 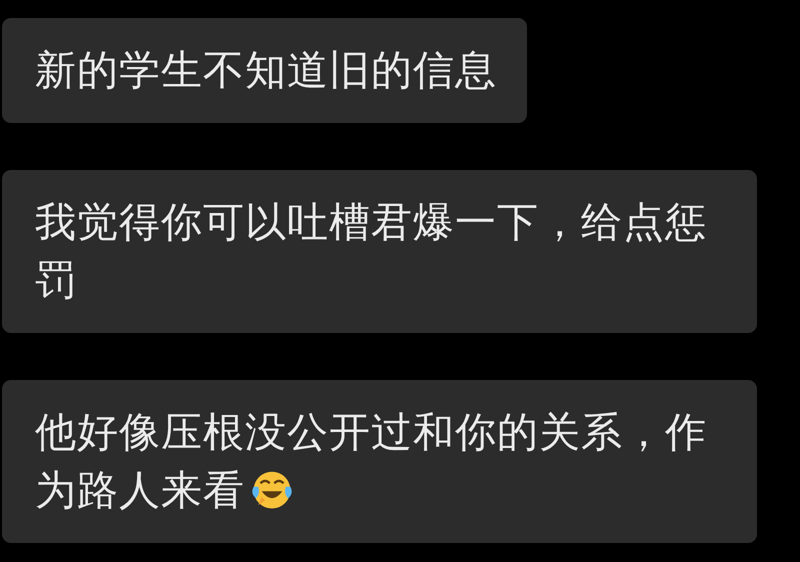 What do you see at coordinates (266, 70) in the screenshot?
I see `message-text: 新的学生不知道旧的信息` at bounding box center [266, 70].